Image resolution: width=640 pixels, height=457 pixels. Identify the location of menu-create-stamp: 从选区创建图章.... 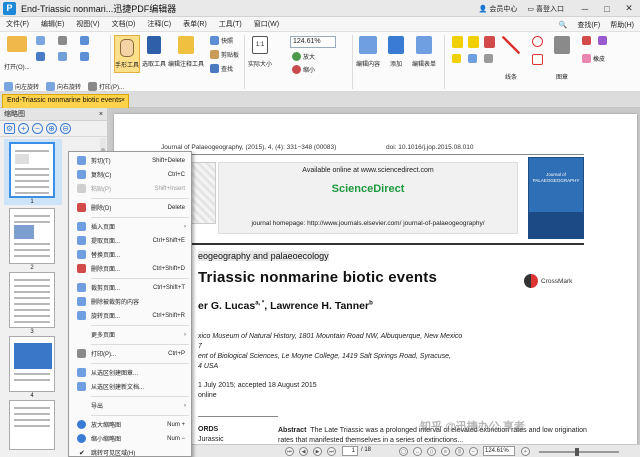
(130, 372).